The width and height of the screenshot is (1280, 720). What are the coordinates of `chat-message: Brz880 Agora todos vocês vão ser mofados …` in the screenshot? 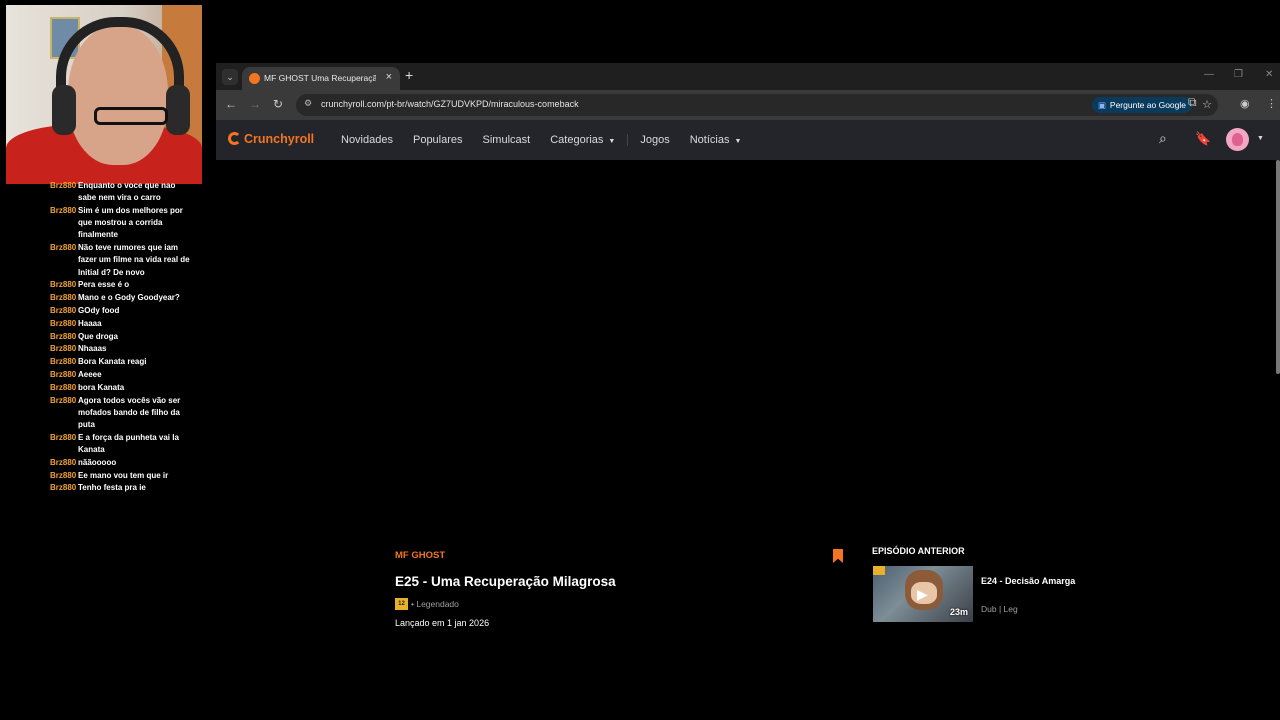 It's located at (122, 413).